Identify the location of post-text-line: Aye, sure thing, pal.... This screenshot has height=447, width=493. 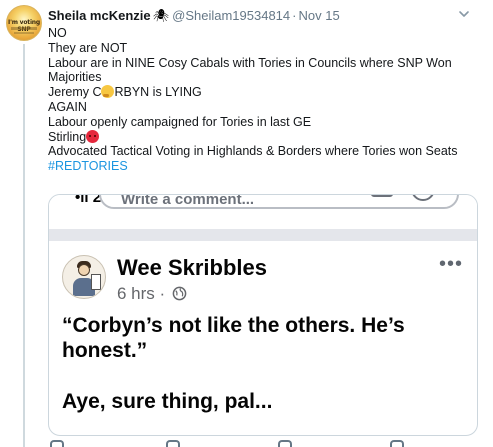
(167, 401).